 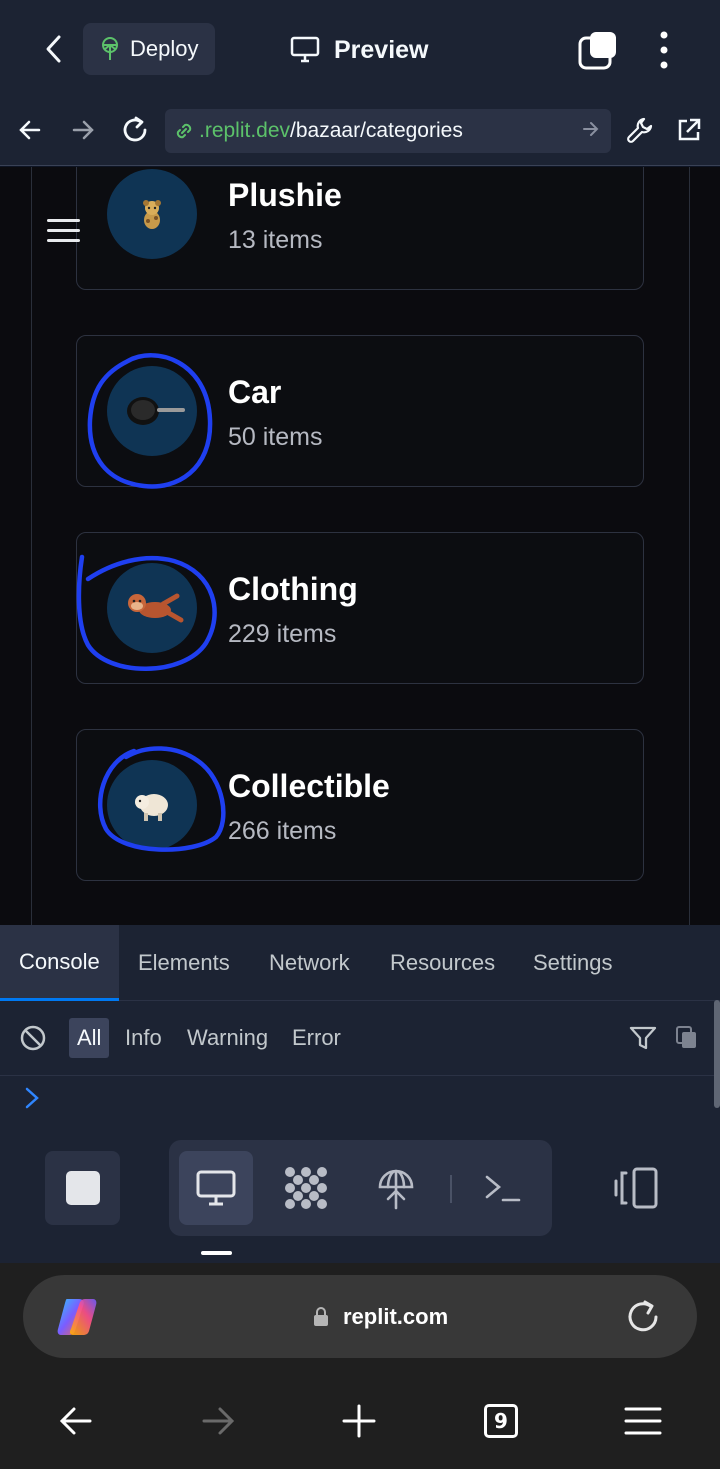 I want to click on url-path: /bazaar/categories, so click(x=376, y=130).